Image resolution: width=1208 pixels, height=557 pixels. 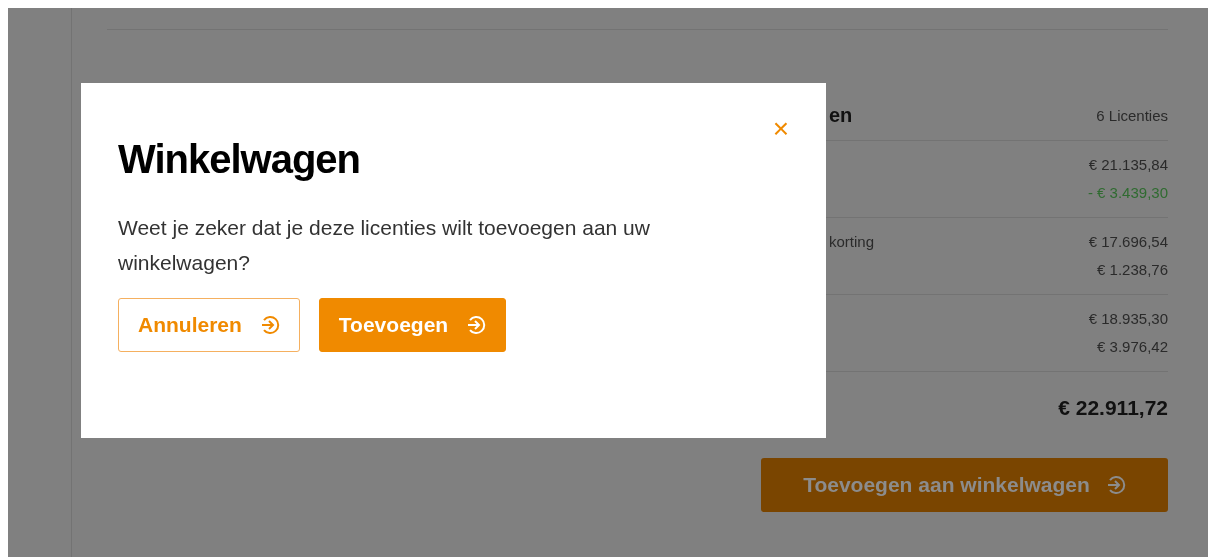 What do you see at coordinates (1132, 270) in the screenshot?
I see `summary-value: € 1.238,76` at bounding box center [1132, 270].